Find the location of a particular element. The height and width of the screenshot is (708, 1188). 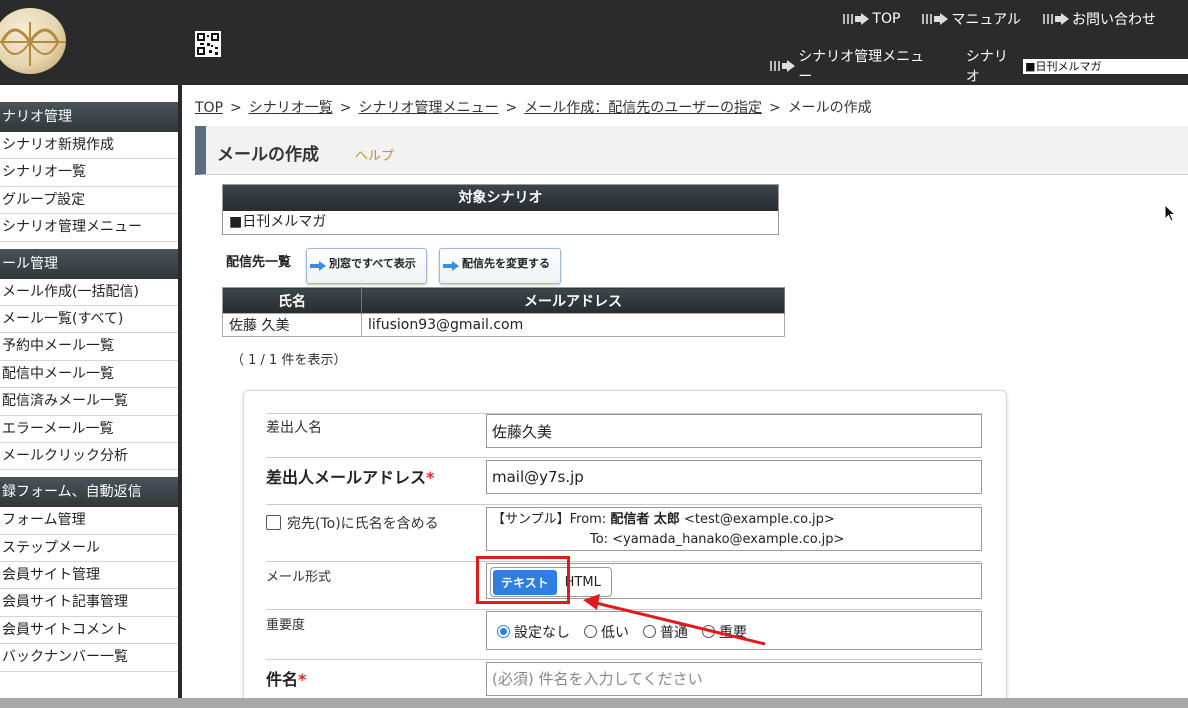

mouse-cursor-icon is located at coordinates (1170, 213).